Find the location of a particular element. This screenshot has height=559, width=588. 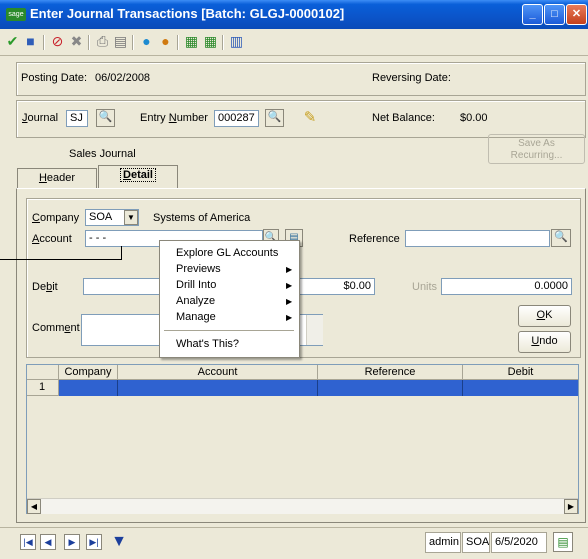

add-record-icon: ▤ is located at coordinates (563, 542).